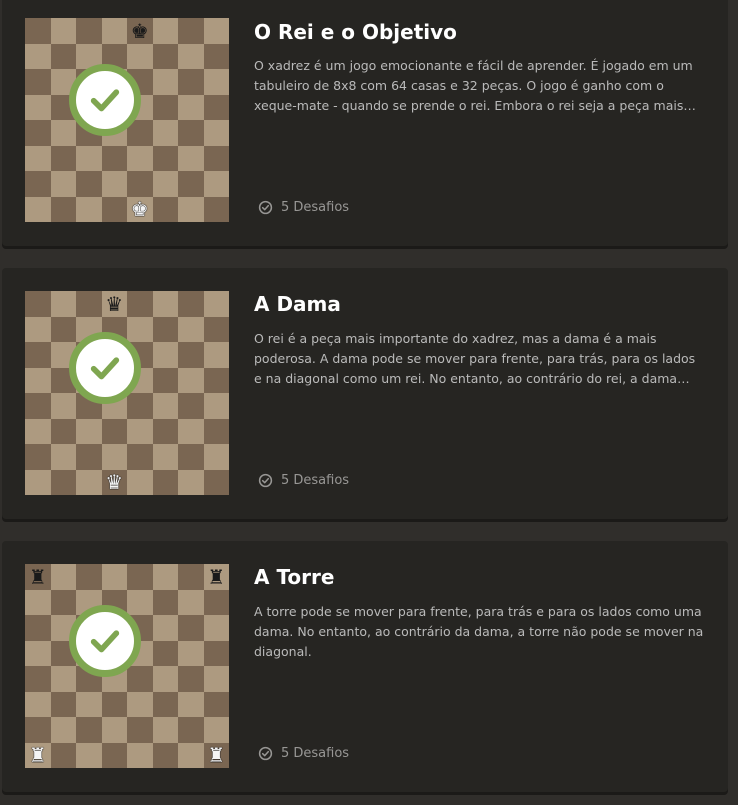 The image size is (738, 805). What do you see at coordinates (114, 577) in the screenshot?
I see `board-square-d8` at bounding box center [114, 577].